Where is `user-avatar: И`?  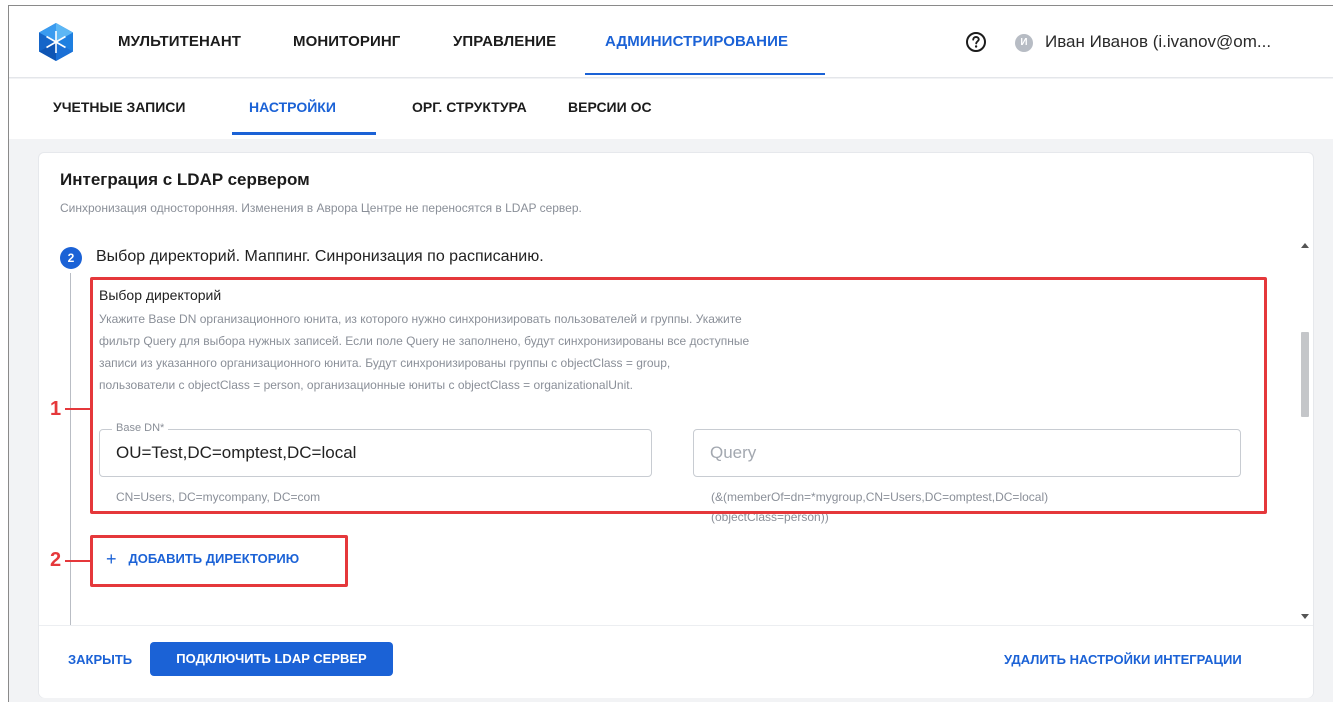
user-avatar: И is located at coordinates (1024, 43).